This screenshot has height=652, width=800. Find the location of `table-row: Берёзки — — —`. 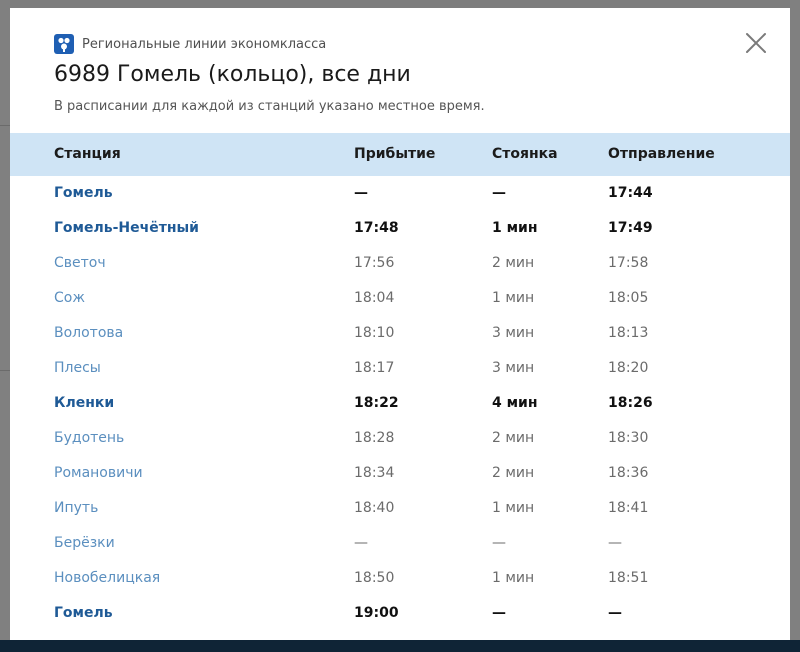

table-row: Берёзки — — — is located at coordinates (400, 543).